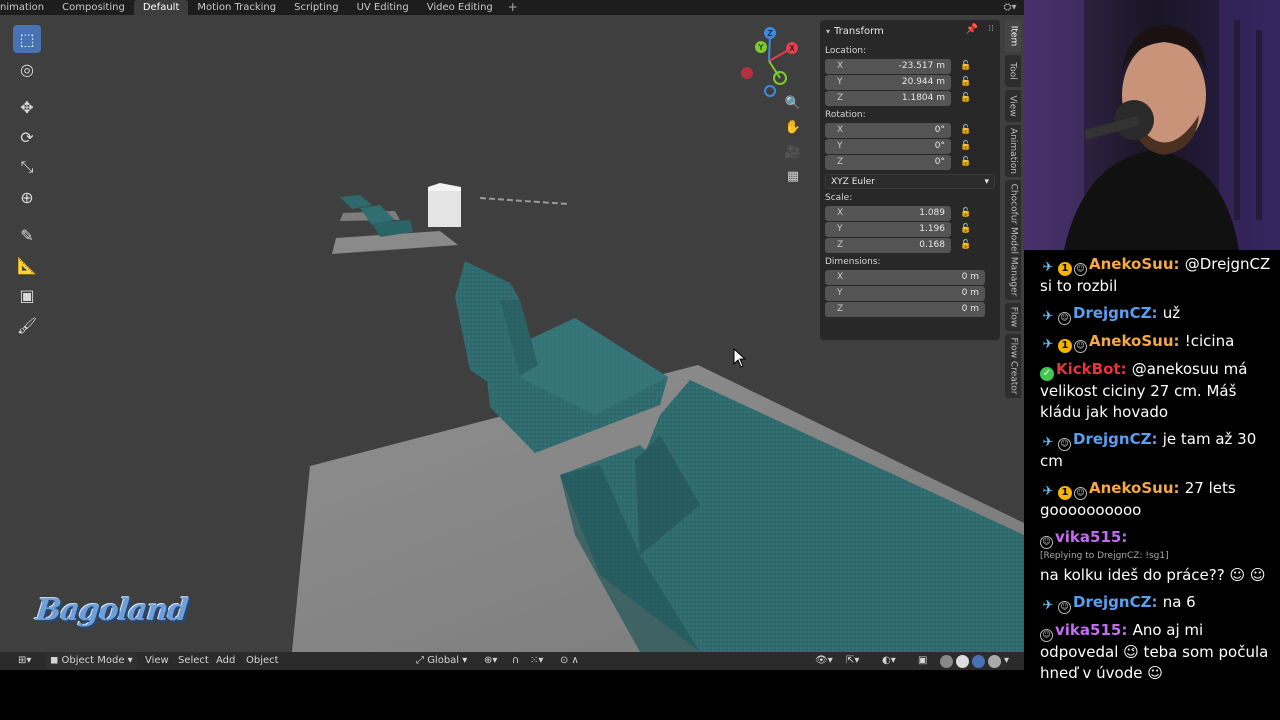  What do you see at coordinates (888, 98) in the screenshot?
I see `location-z-field: Z 1.1804 m` at bounding box center [888, 98].